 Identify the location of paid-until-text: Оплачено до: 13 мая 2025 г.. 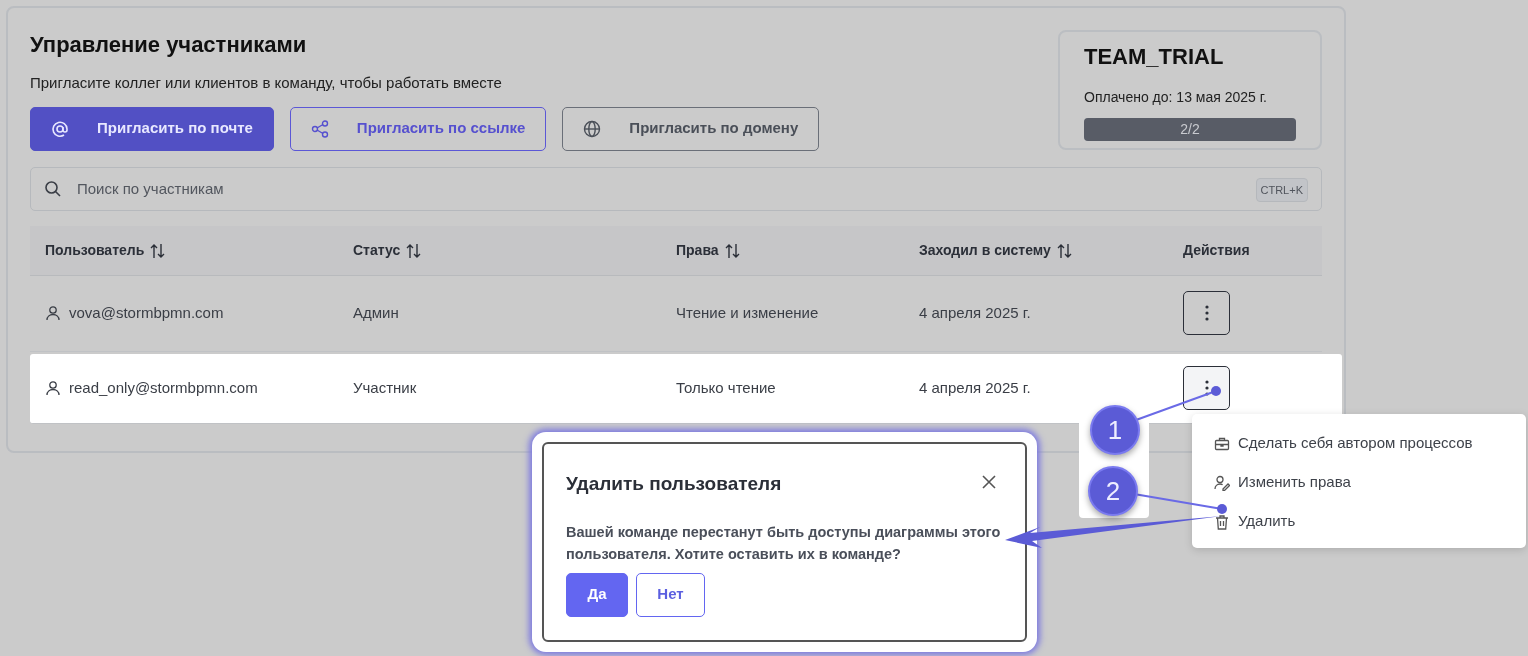
(1176, 97).